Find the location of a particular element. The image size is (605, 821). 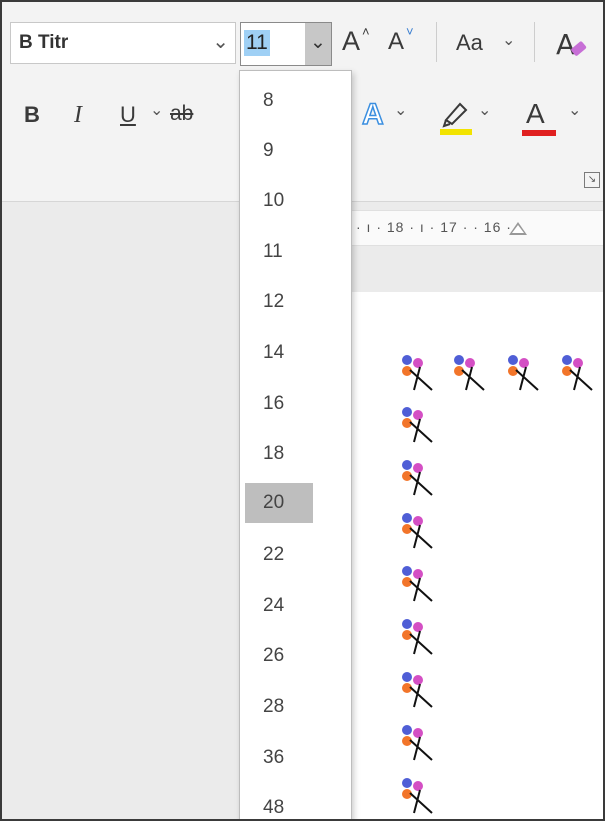

size-option: 26 is located at coordinates (279, 656).